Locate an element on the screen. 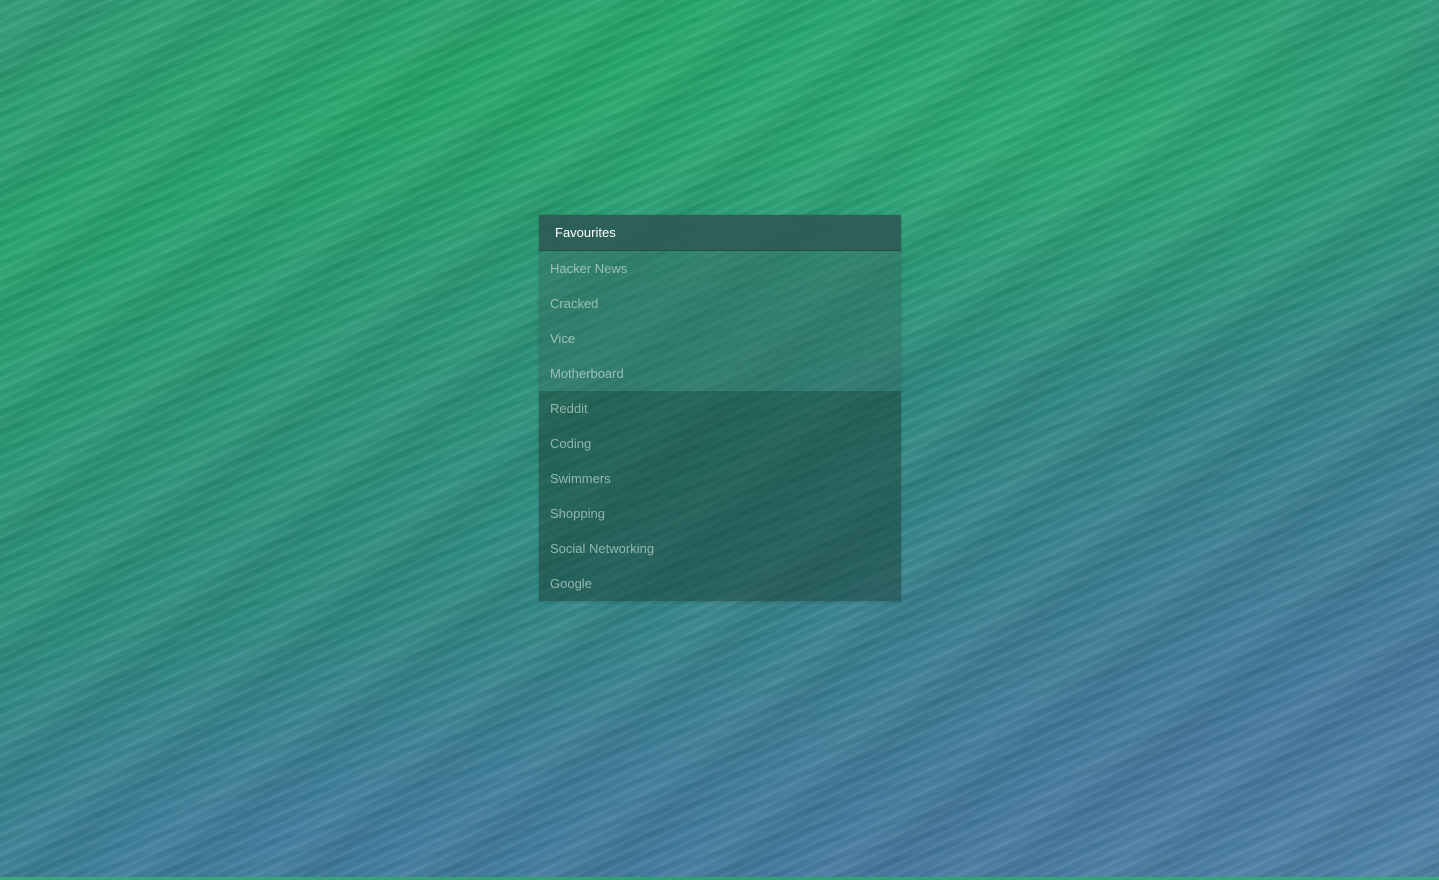 The width and height of the screenshot is (1439, 880). list-item-cracked: Cracked is located at coordinates (720, 303).